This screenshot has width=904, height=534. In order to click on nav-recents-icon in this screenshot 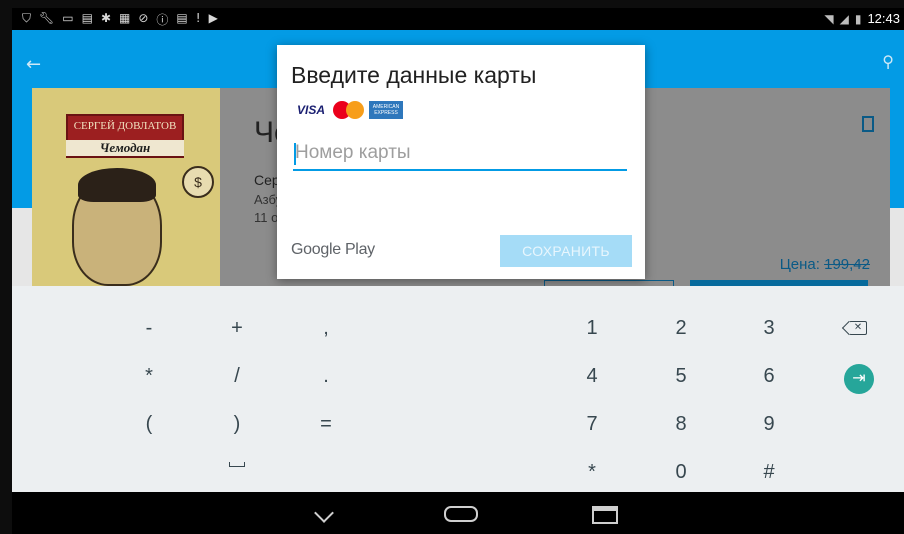, I will do `click(605, 515)`.